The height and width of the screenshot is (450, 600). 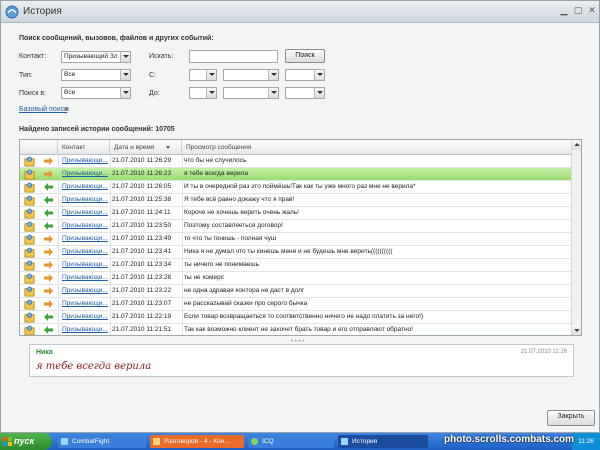 What do you see at coordinates (91, 441) in the screenshot?
I see `task-label: CombatFight` at bounding box center [91, 441].